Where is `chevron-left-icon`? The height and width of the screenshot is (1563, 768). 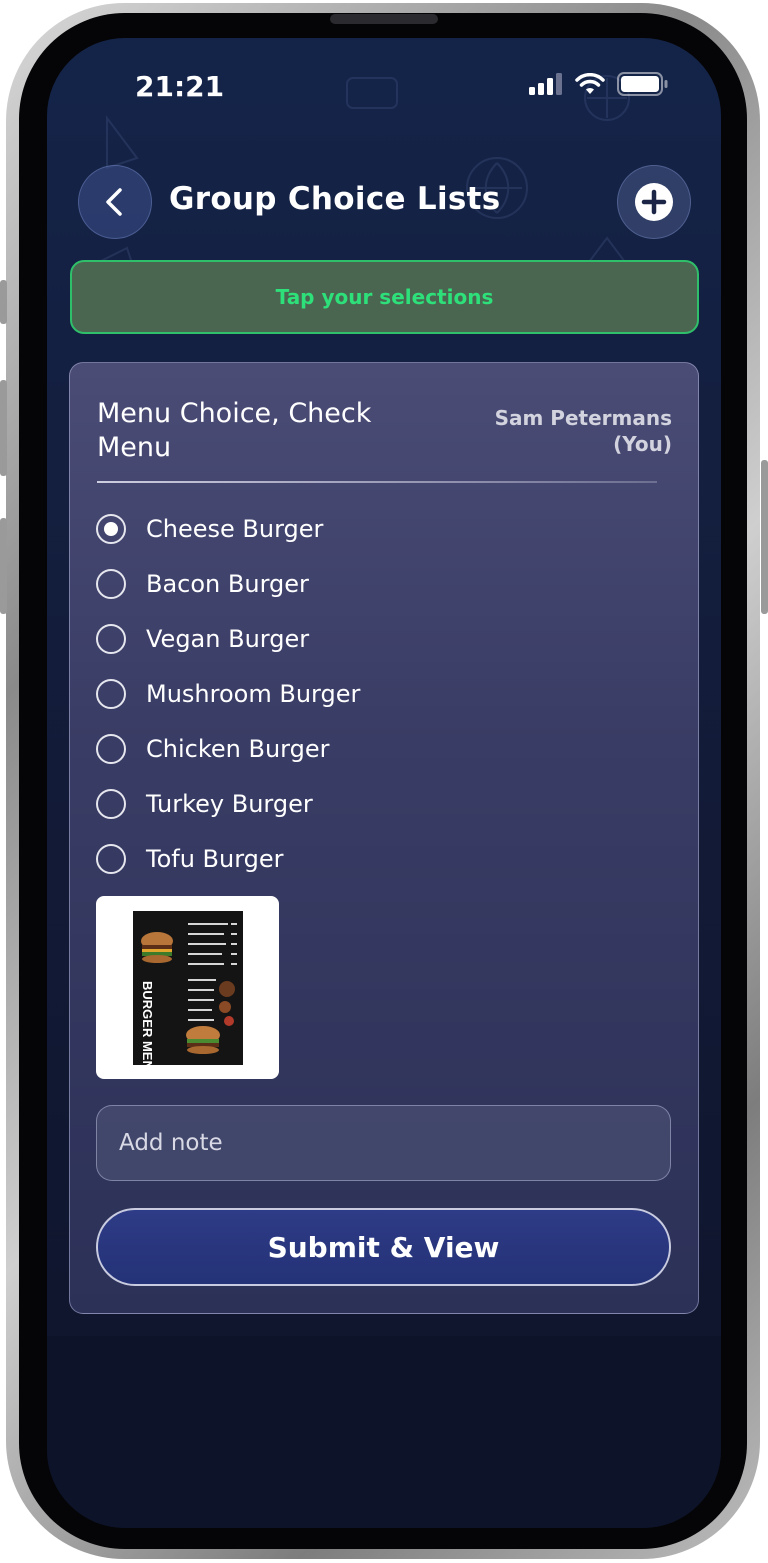 chevron-left-icon is located at coordinates (114, 202).